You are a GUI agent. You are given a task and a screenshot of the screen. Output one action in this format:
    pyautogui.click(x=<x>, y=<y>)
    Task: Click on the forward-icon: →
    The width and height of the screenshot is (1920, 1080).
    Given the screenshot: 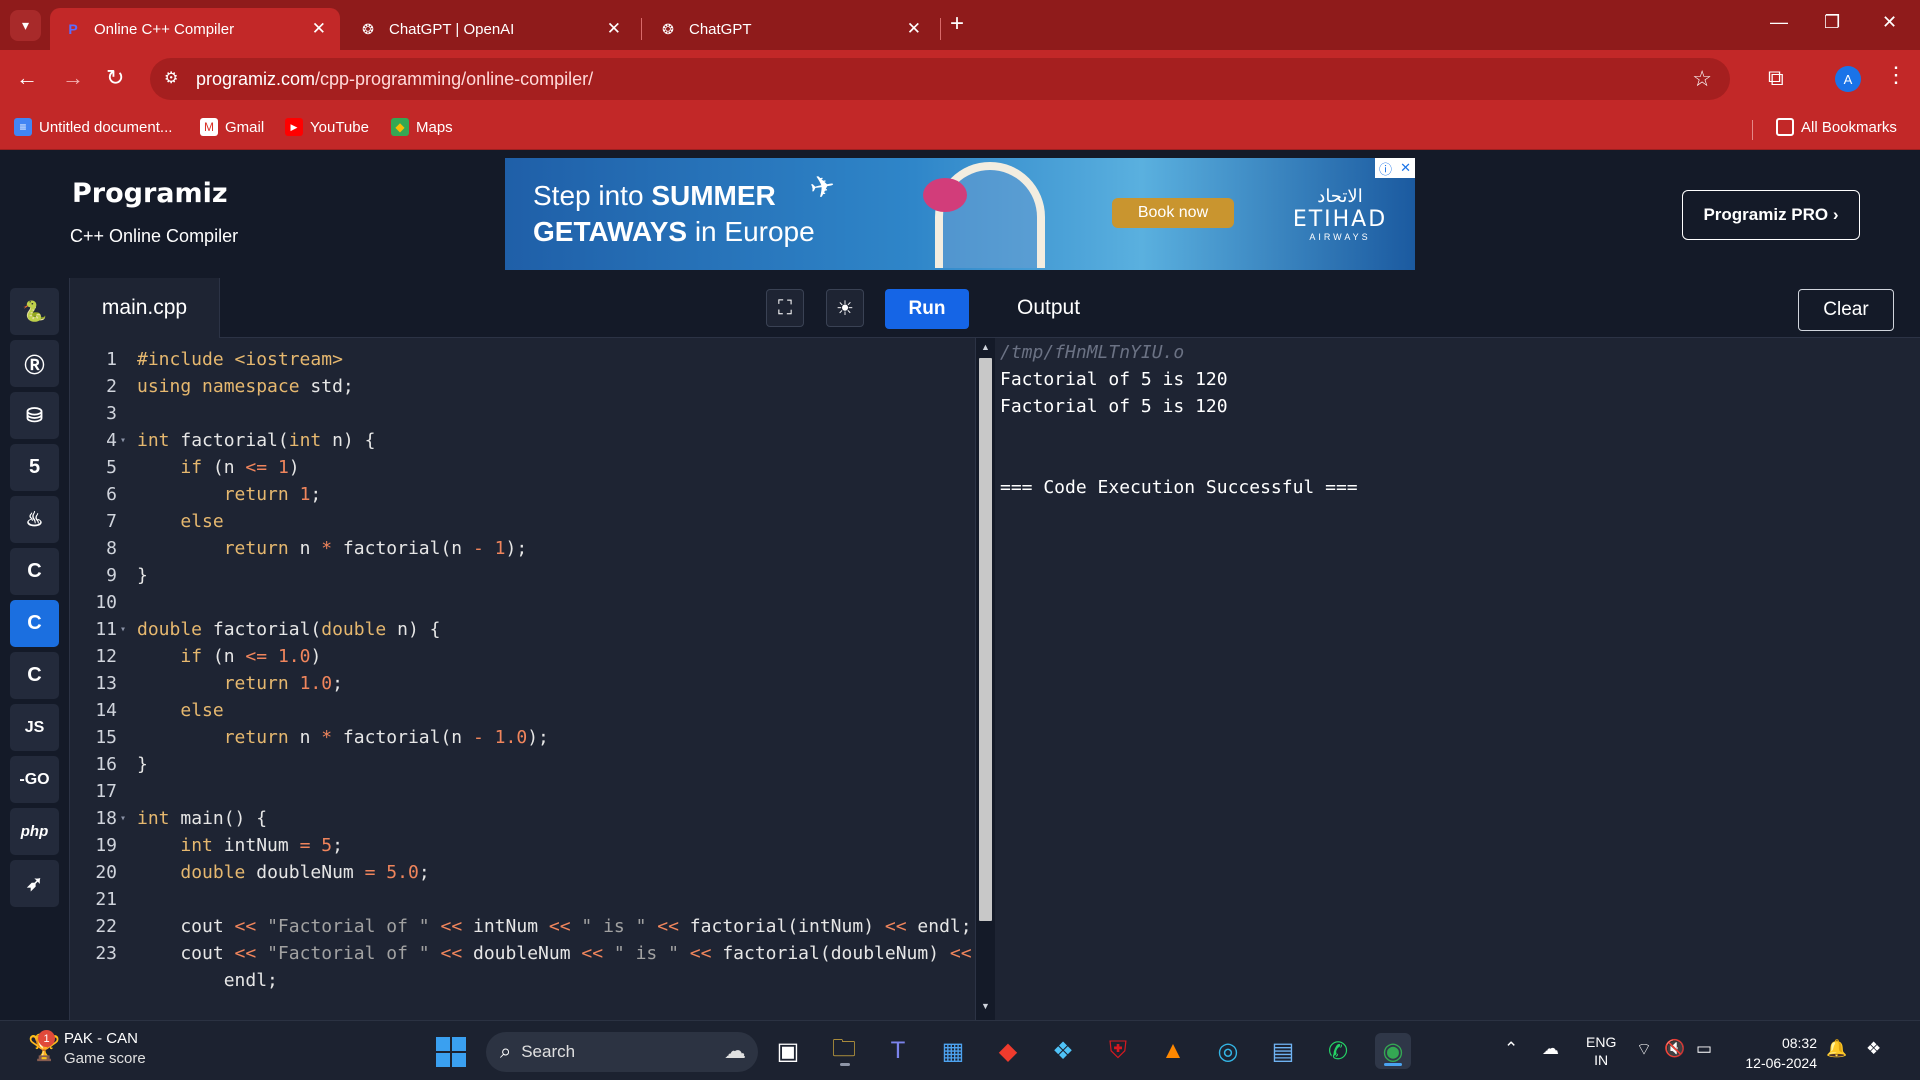 What is the action you would take?
    pyautogui.click(x=73, y=78)
    